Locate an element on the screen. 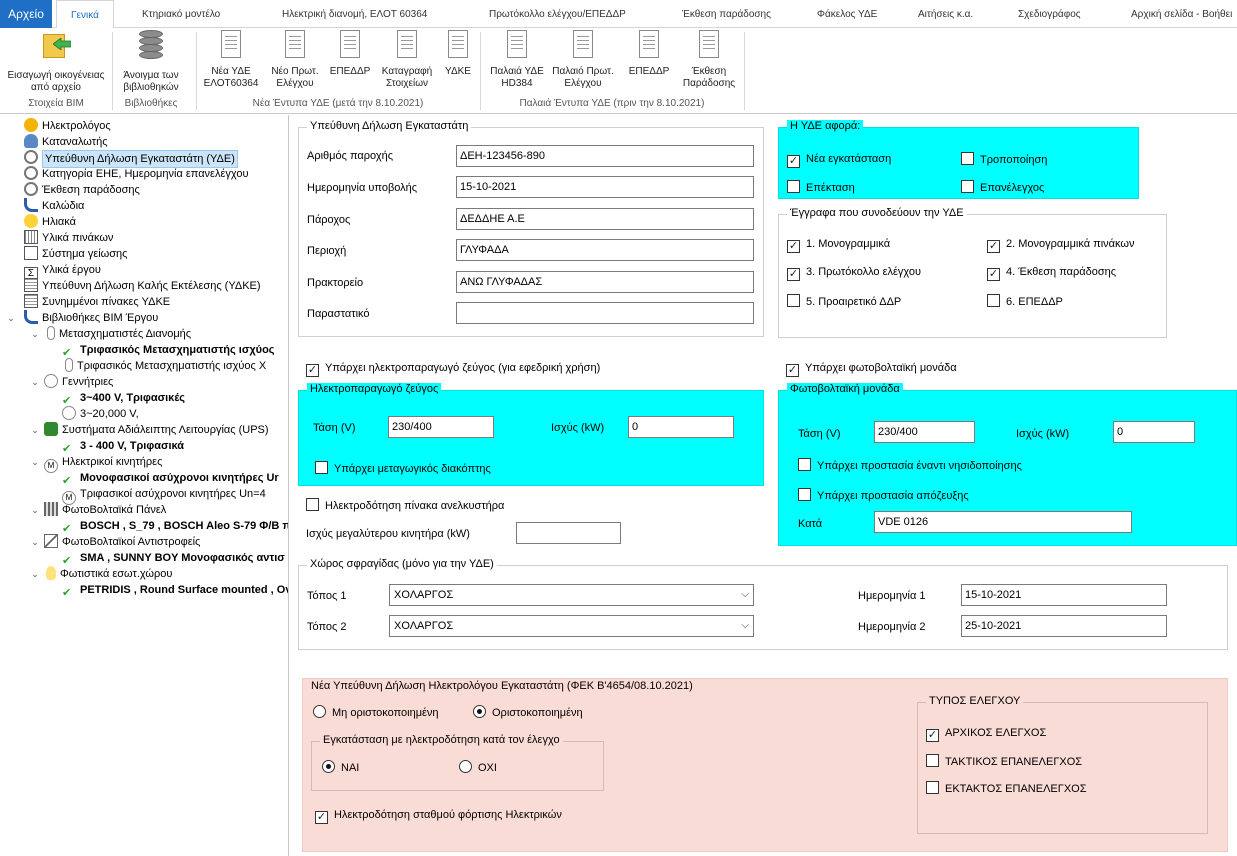 The image size is (1237, 856). pv-power-input: 0 is located at coordinates (1154, 432).